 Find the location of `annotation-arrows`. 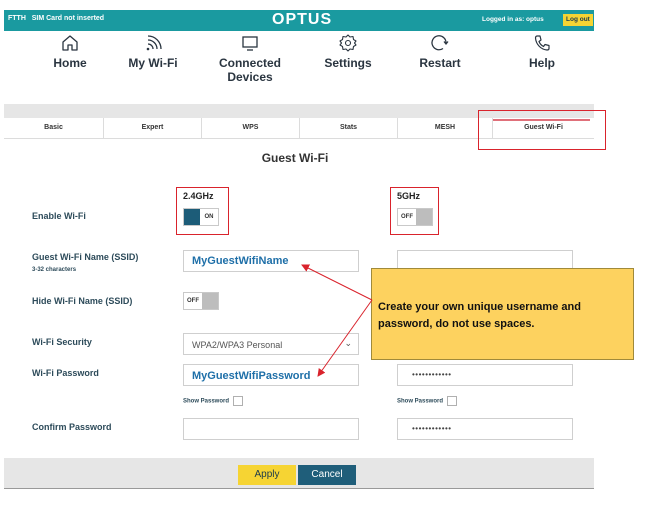

annotation-arrows is located at coordinates (337, 320).